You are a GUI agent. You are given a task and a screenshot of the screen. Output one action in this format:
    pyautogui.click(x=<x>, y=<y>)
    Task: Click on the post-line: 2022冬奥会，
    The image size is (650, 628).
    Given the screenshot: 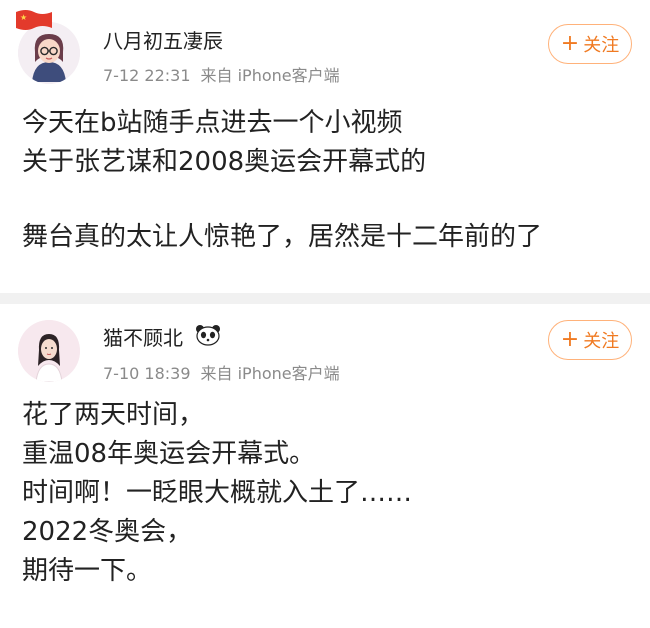 What is the action you would take?
    pyautogui.click(x=107, y=532)
    